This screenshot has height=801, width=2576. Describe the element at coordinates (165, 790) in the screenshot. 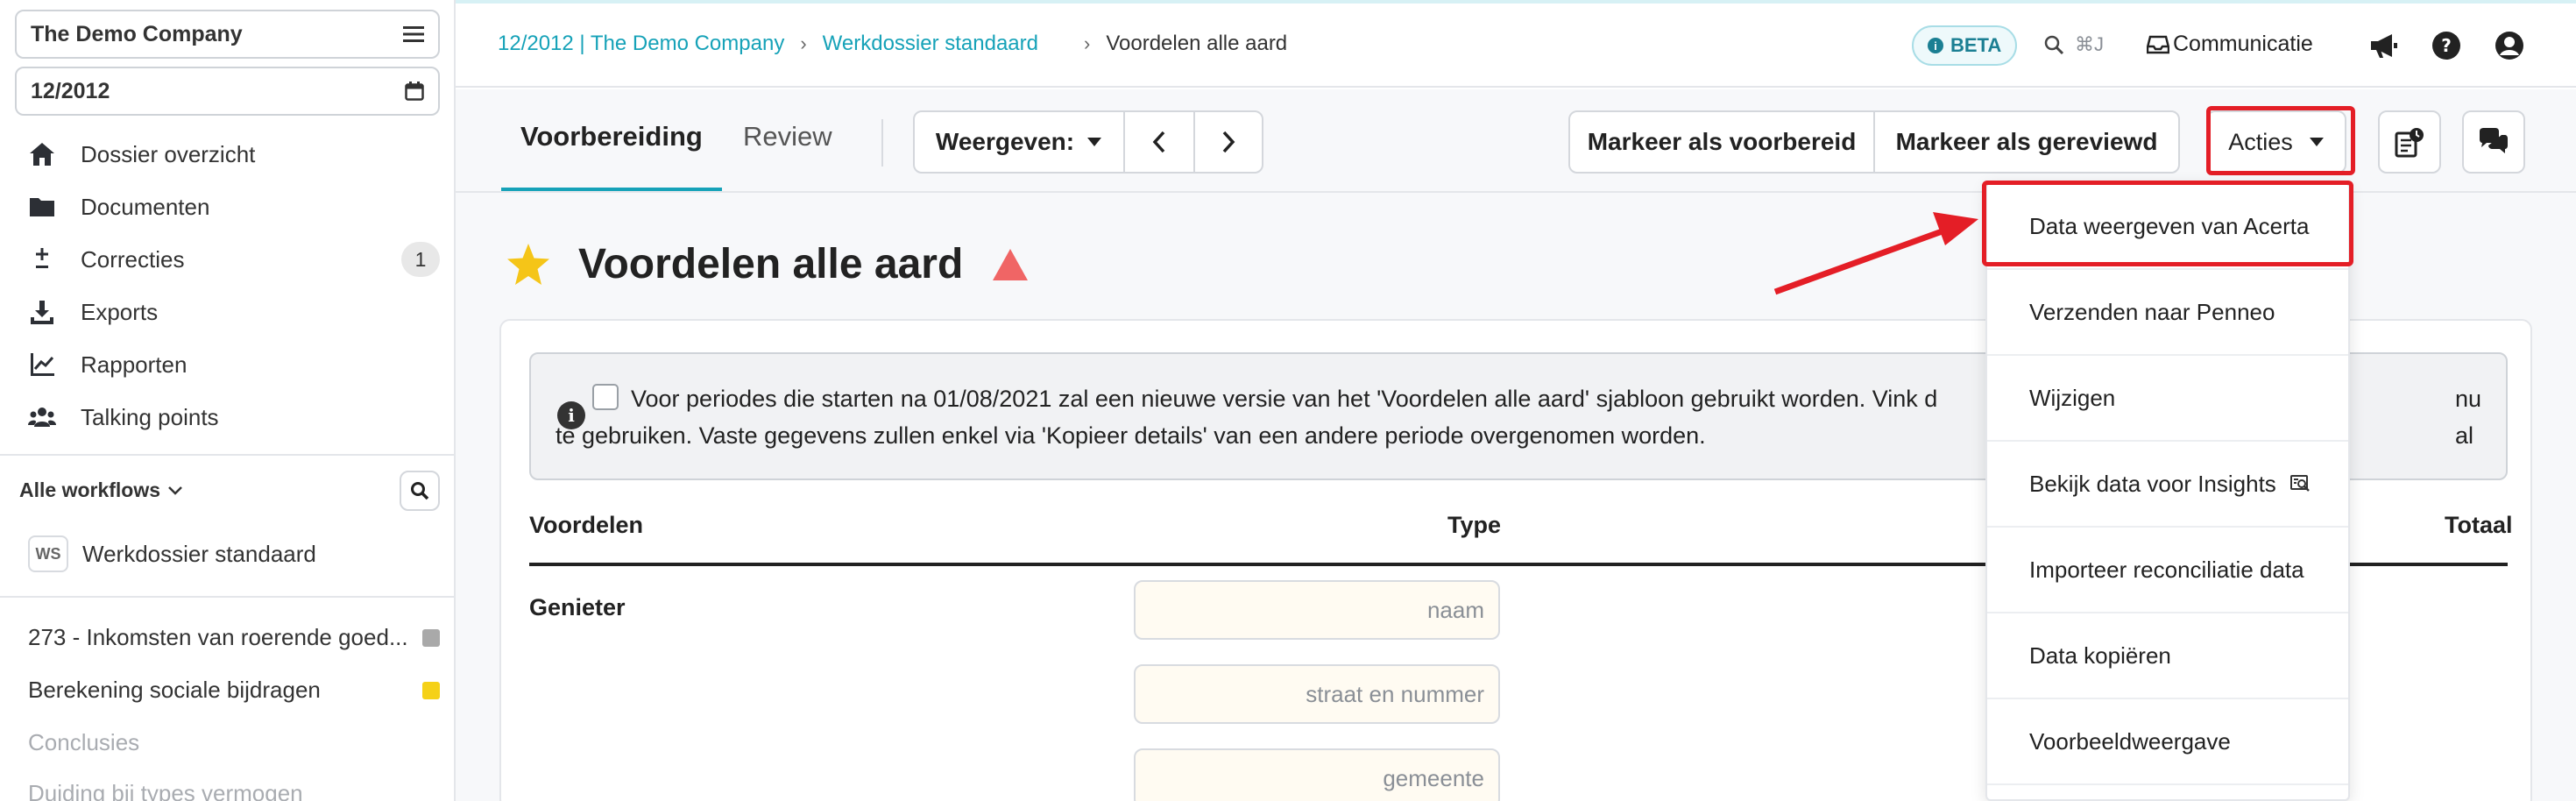

I see `task-label: Duiding bij types vermogen` at that location.